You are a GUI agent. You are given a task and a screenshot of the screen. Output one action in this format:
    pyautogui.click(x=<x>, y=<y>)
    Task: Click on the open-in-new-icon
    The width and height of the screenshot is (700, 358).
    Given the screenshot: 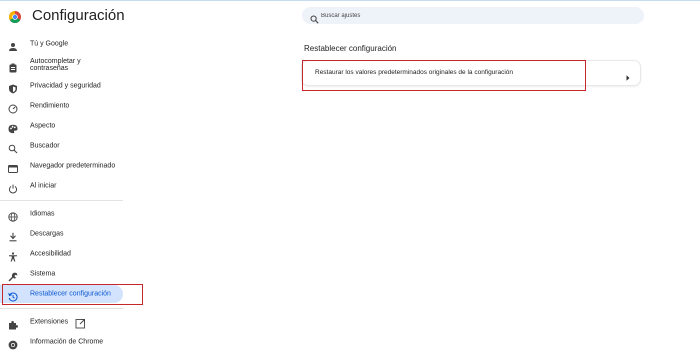 What is the action you would take?
    pyautogui.click(x=80, y=322)
    